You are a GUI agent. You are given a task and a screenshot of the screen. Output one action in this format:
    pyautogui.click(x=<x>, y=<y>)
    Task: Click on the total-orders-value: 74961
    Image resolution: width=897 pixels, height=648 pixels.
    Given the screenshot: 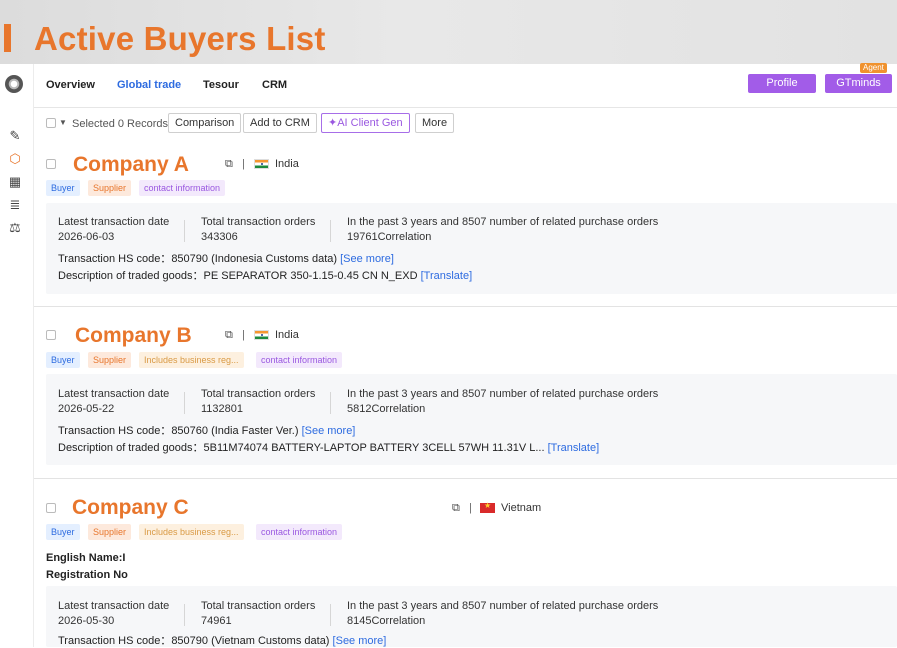 What is the action you would take?
    pyautogui.click(x=216, y=621)
    